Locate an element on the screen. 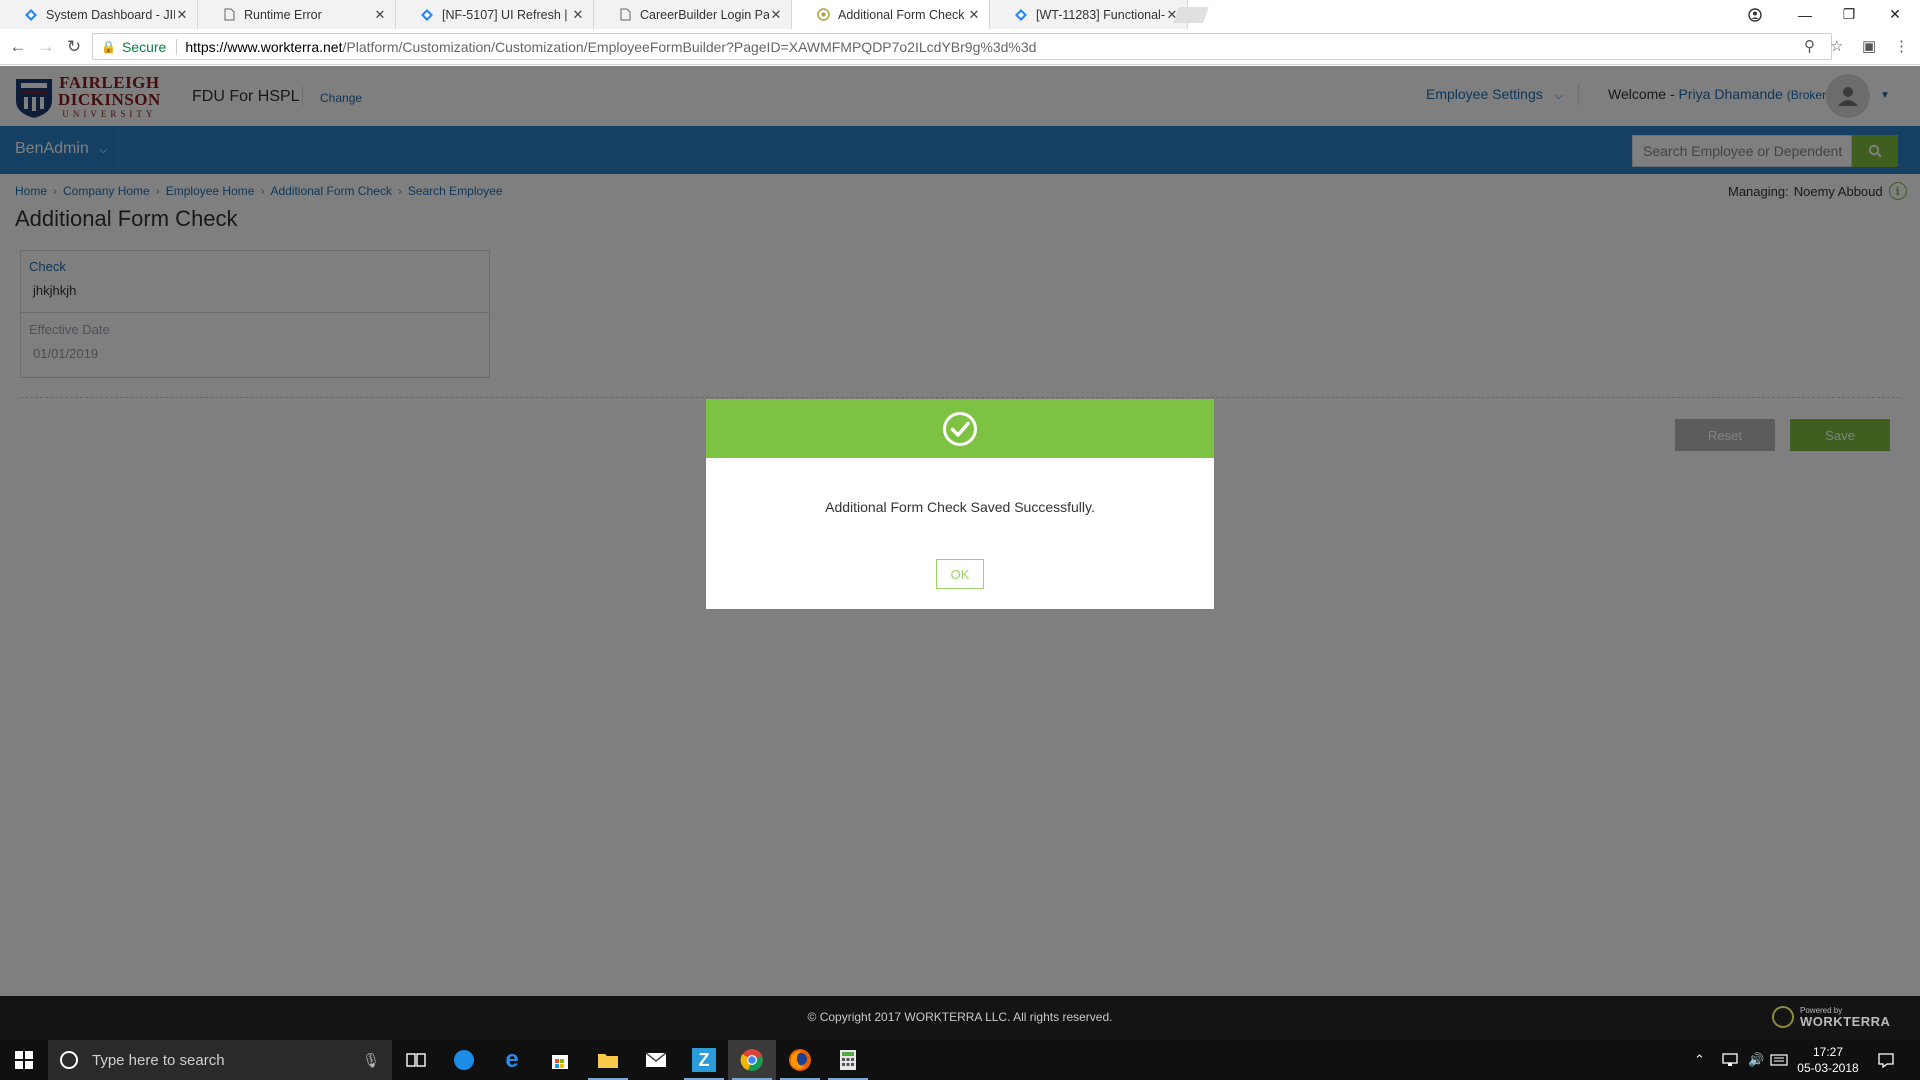  taskbar-search-box: Type here to search 🎙 is located at coordinates (220, 1060).